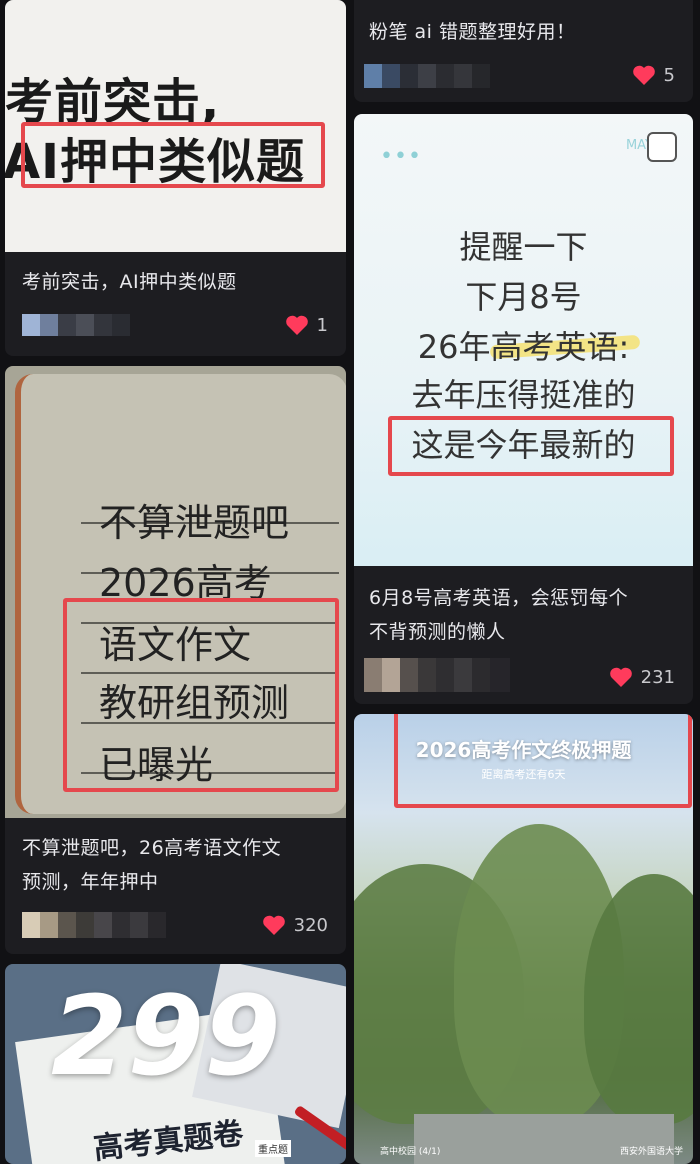 This screenshot has height=1164, width=700. Describe the element at coordinates (523, 774) in the screenshot. I see `cover-subtitle: 距离高考还有6天` at that location.